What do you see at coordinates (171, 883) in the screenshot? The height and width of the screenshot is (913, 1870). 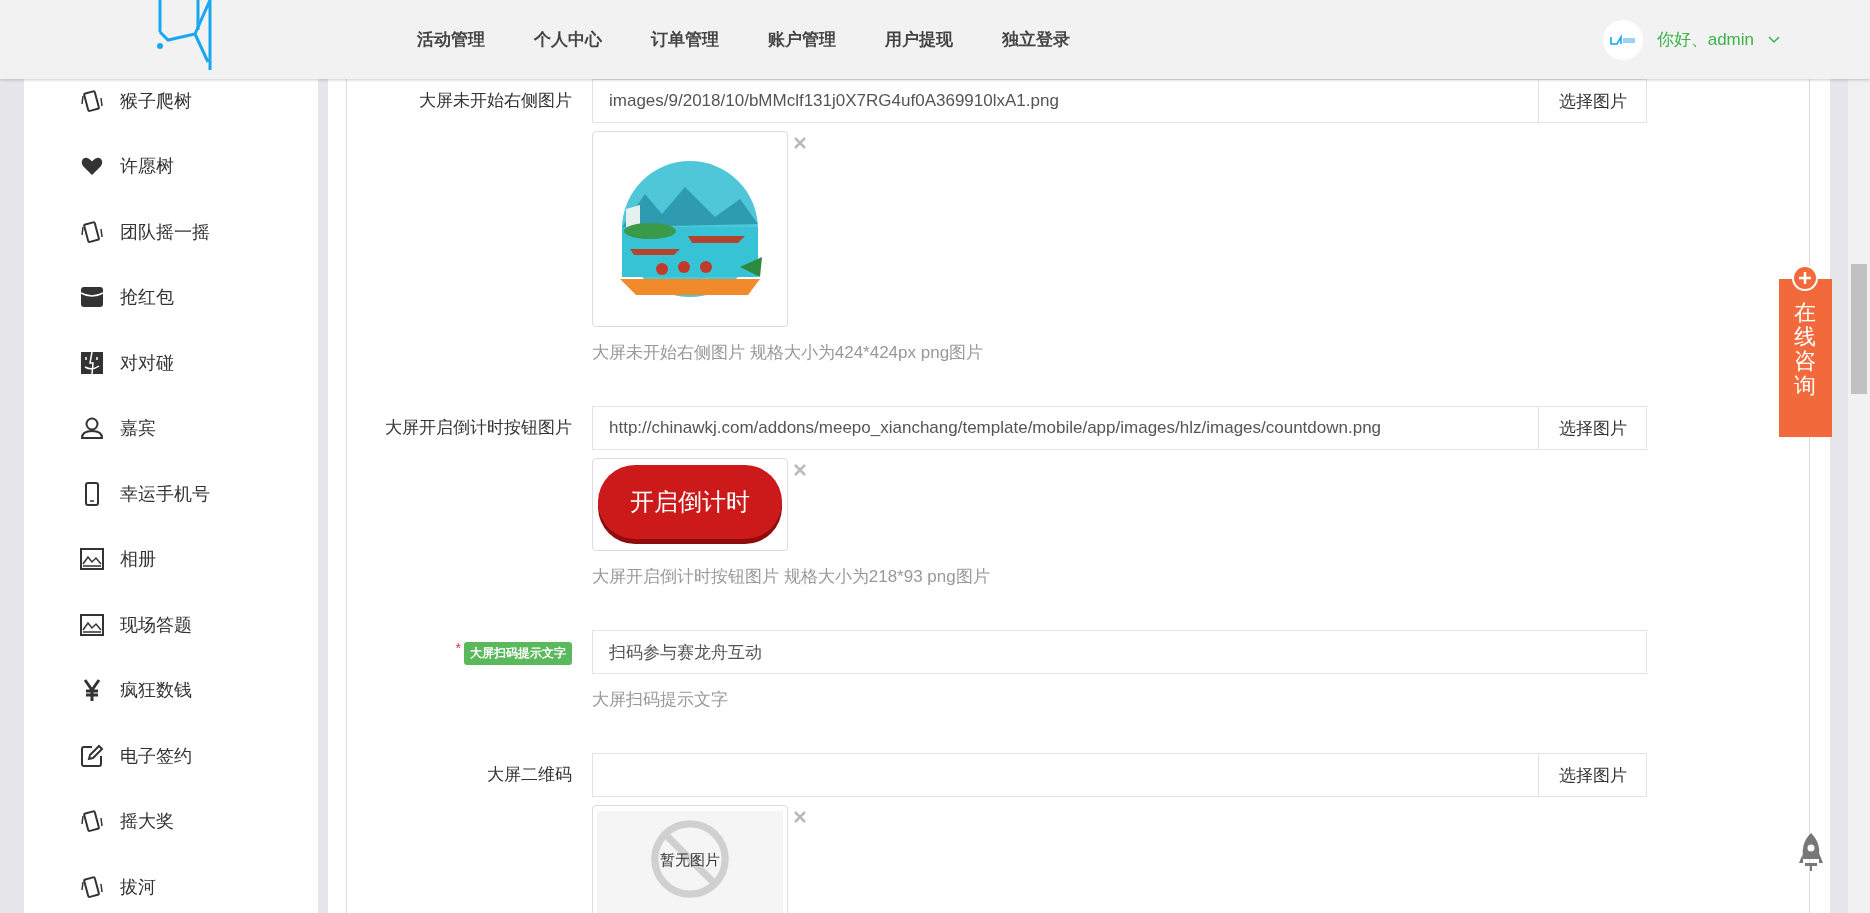 I see `sidebar-item: 拔河` at bounding box center [171, 883].